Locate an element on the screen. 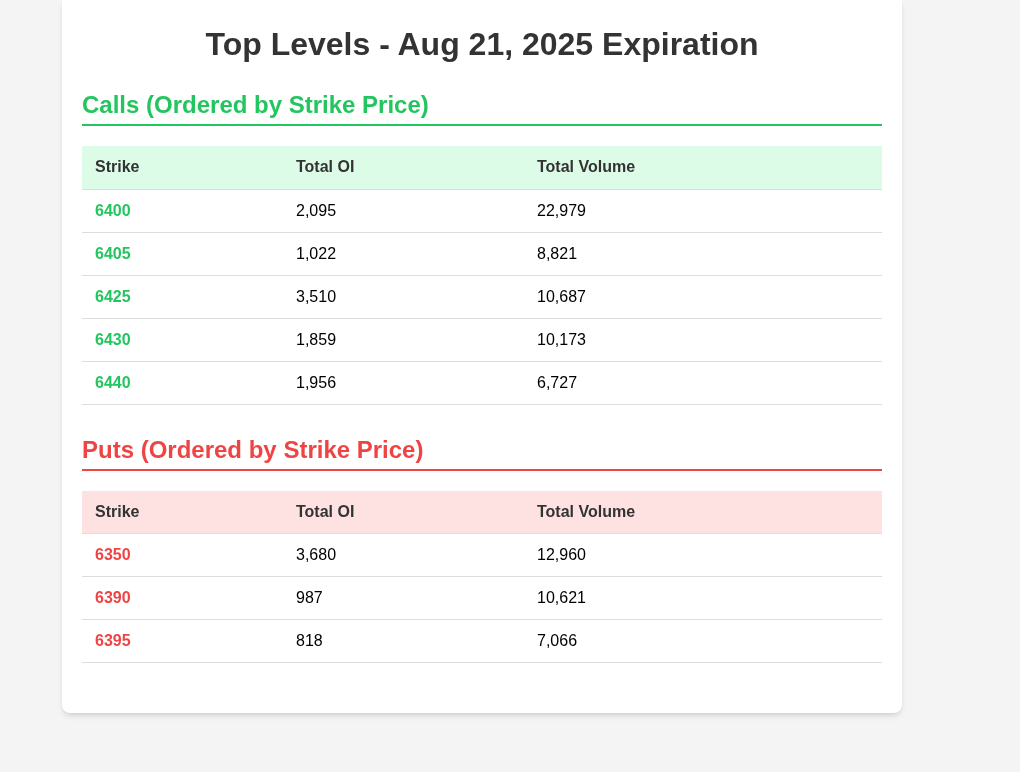 The height and width of the screenshot is (772, 1020). strike-cell: 6390 is located at coordinates (182, 598).